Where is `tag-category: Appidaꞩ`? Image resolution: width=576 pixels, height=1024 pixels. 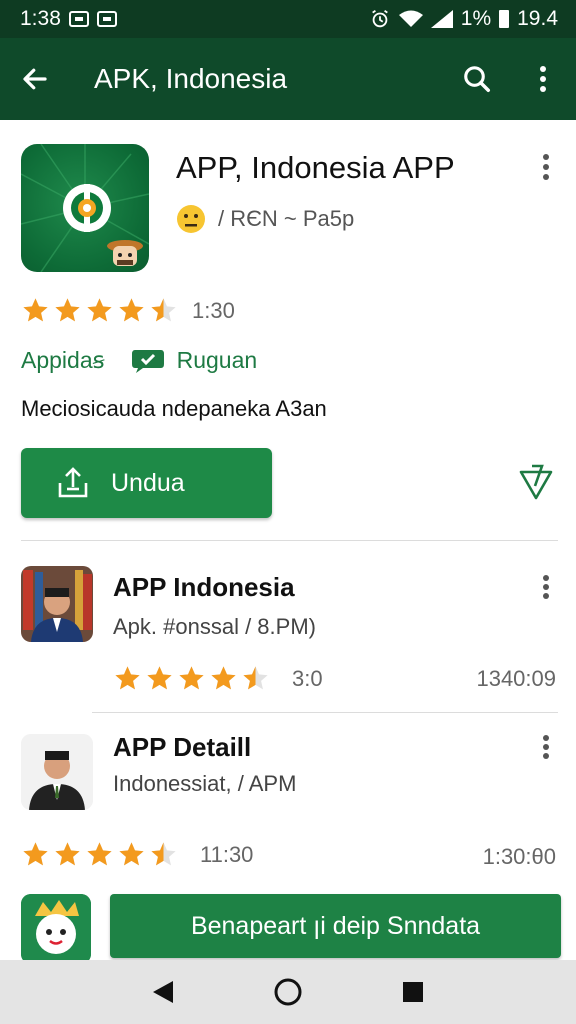
tag-category: Appidaꞩ is located at coordinates (63, 360).